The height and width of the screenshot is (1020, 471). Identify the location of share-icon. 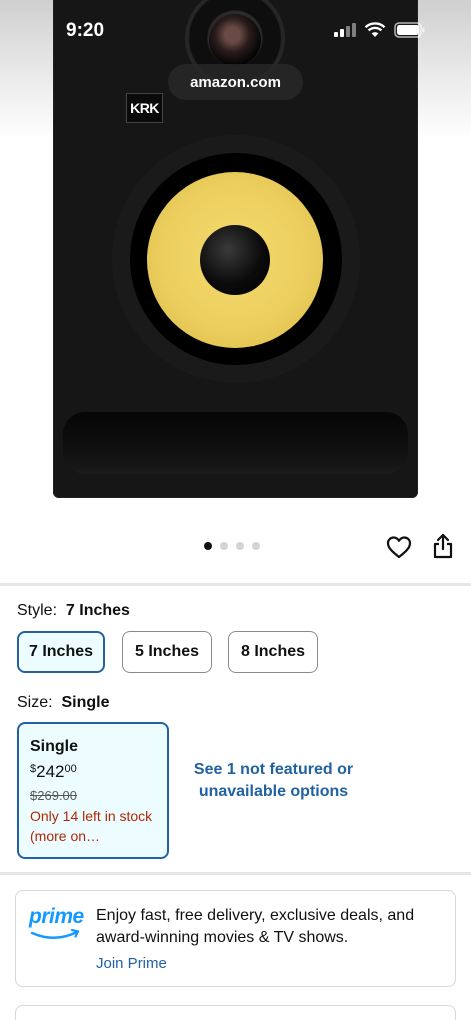
(443, 546).